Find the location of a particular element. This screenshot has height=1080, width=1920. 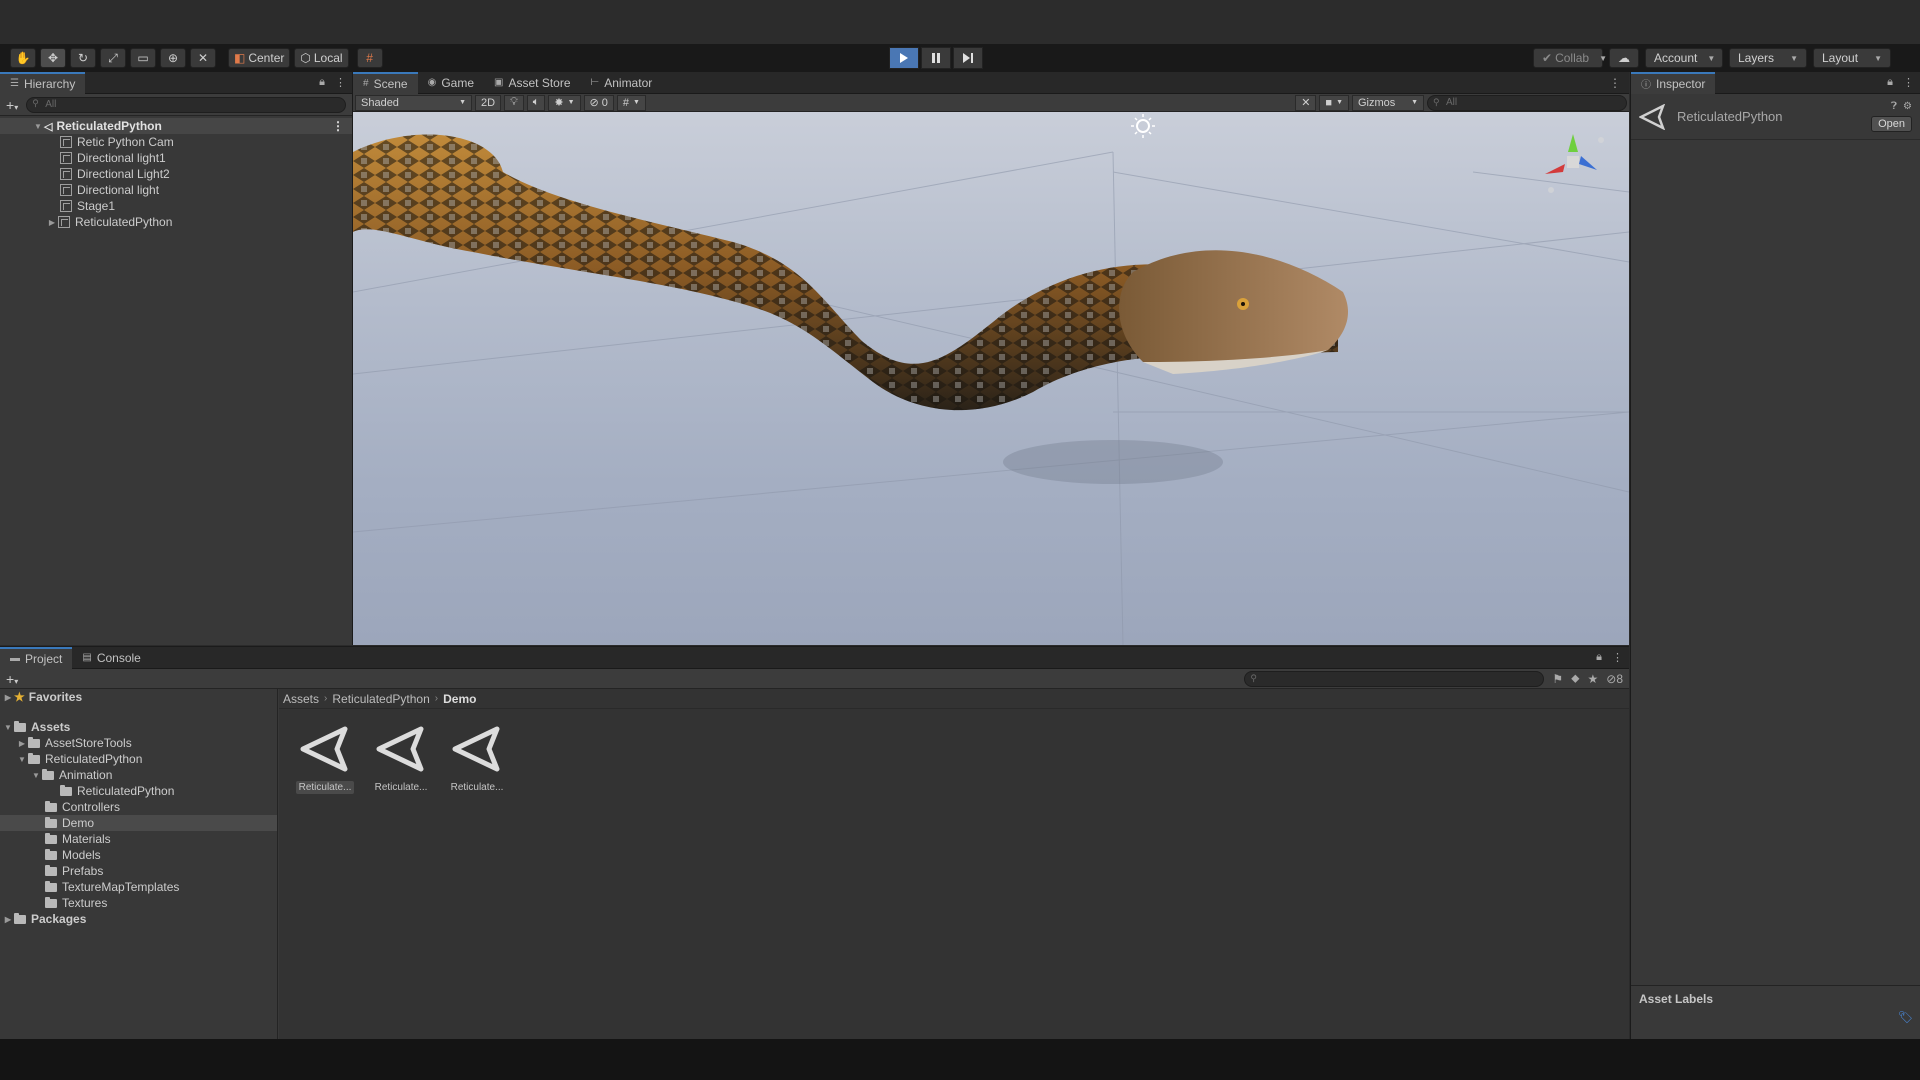

grid-snap-button: # is located at coordinates (369, 58).